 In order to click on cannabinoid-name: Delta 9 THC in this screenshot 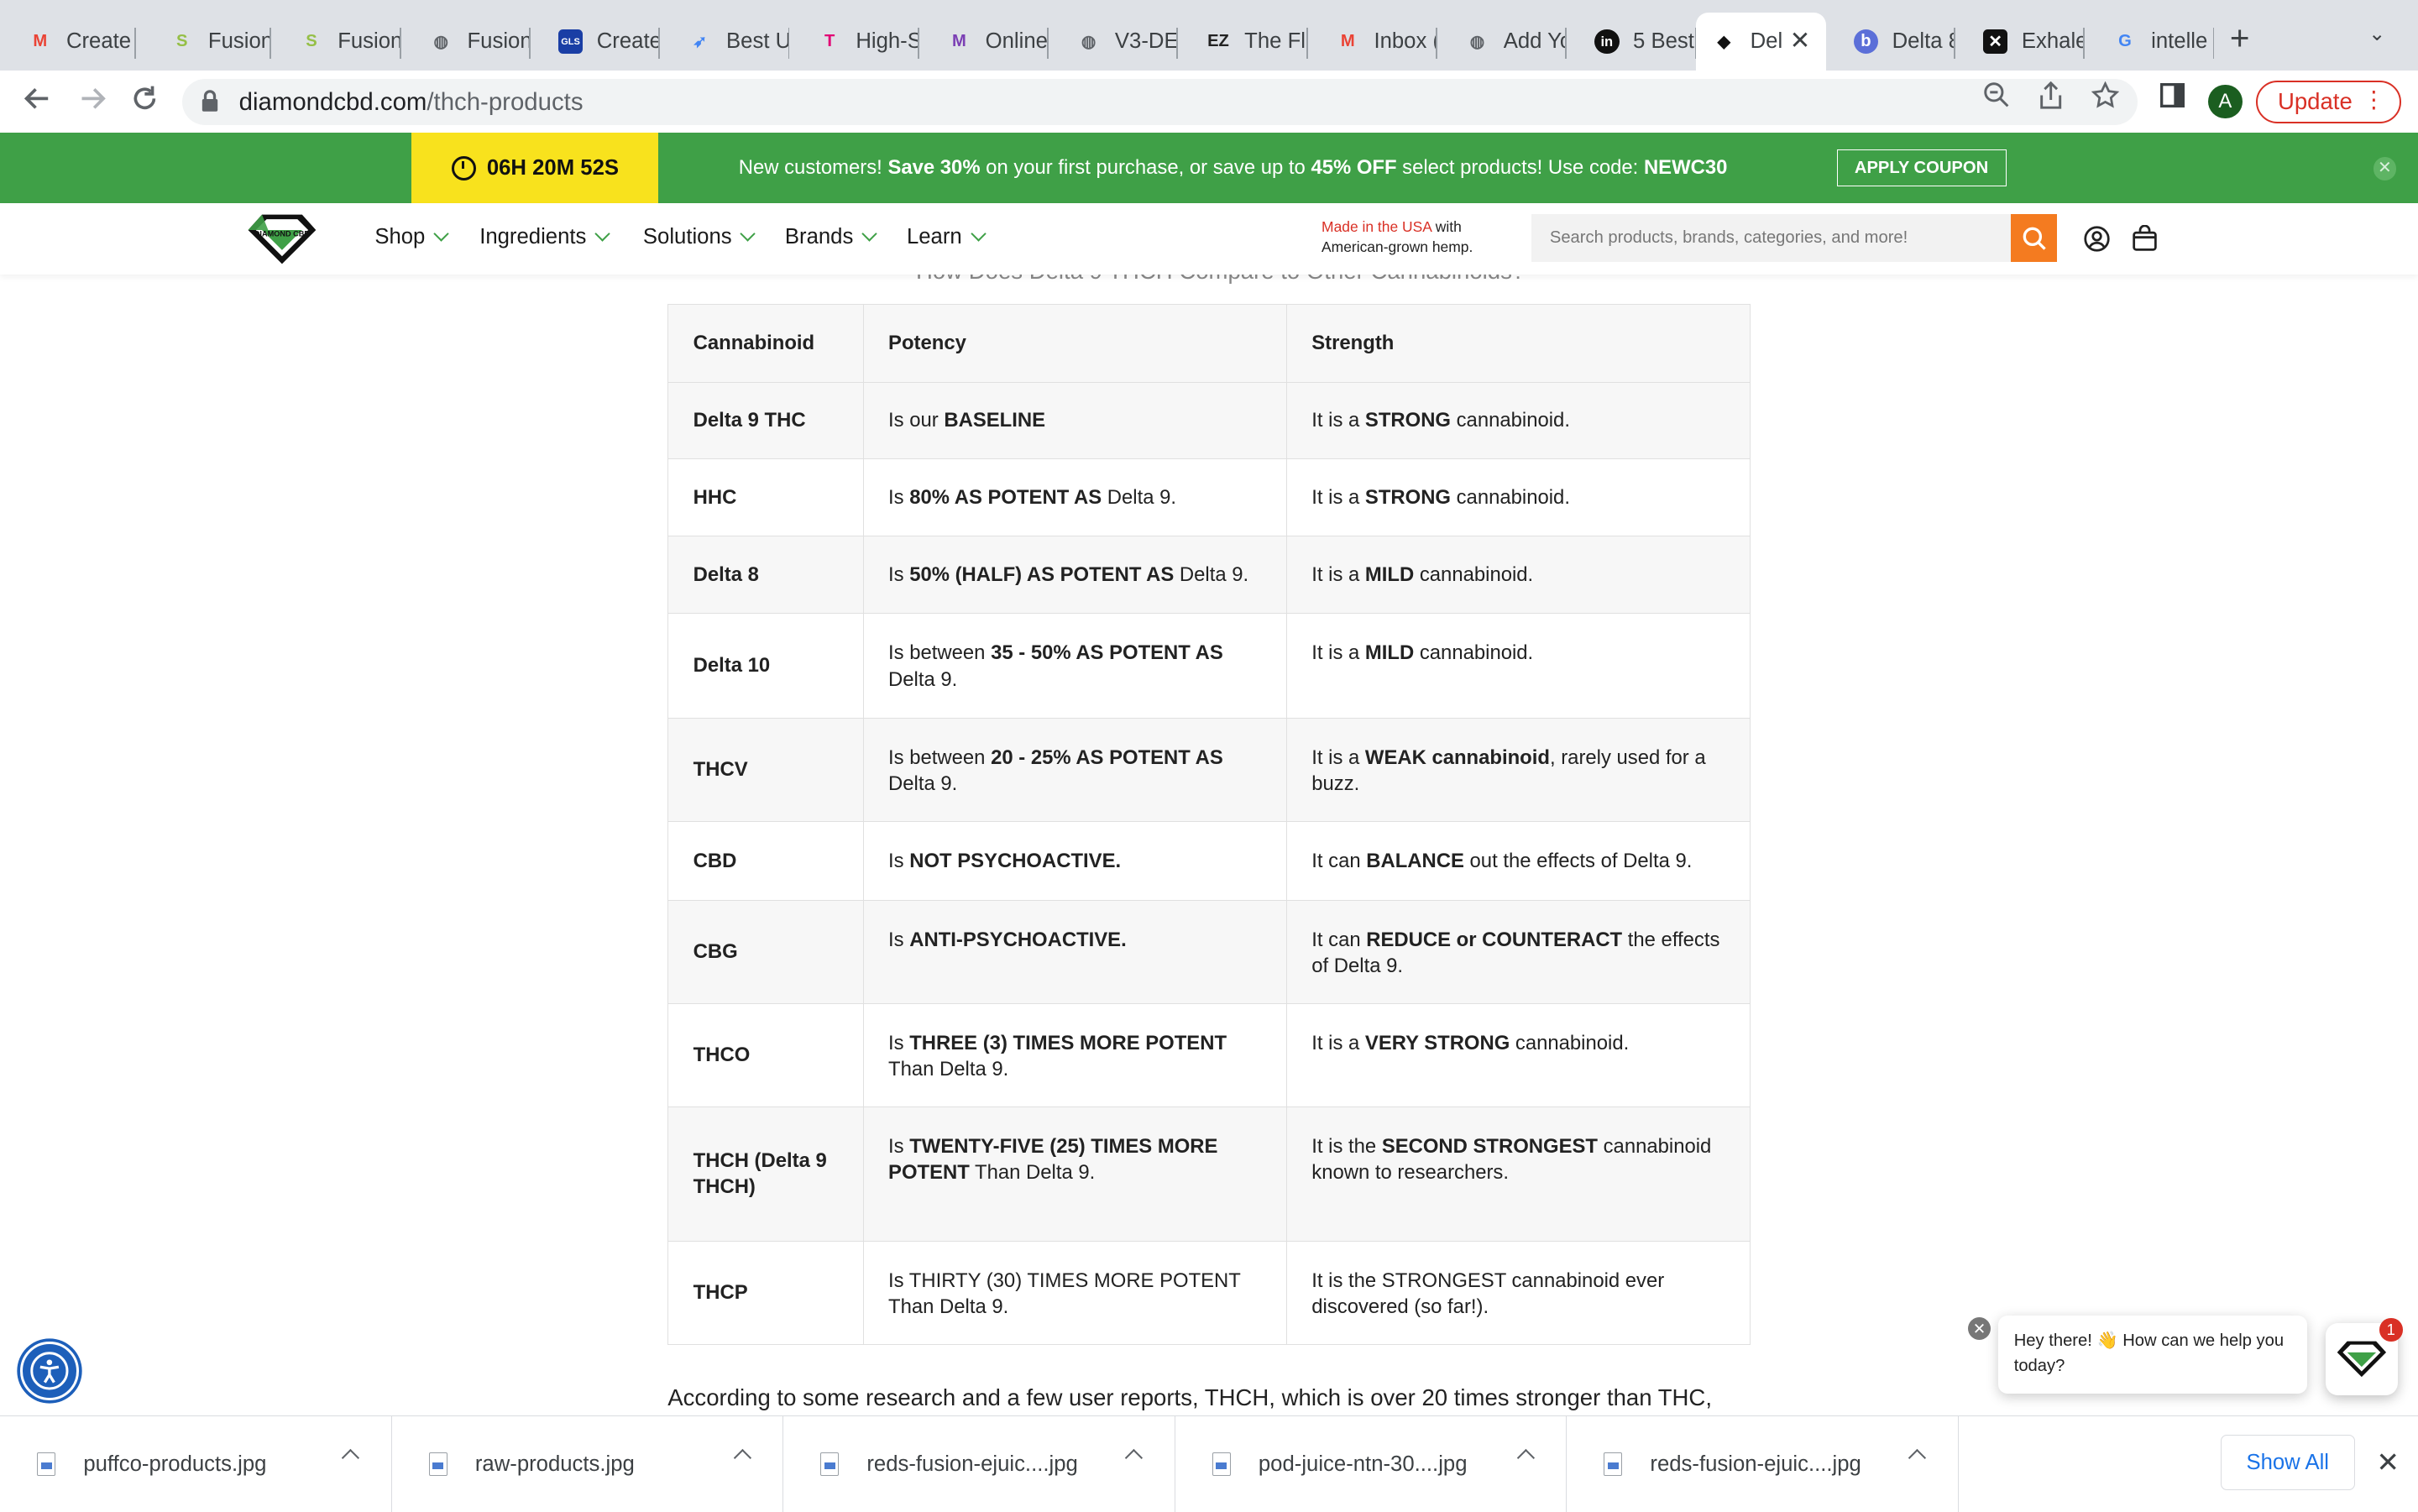, I will do `click(765, 420)`.